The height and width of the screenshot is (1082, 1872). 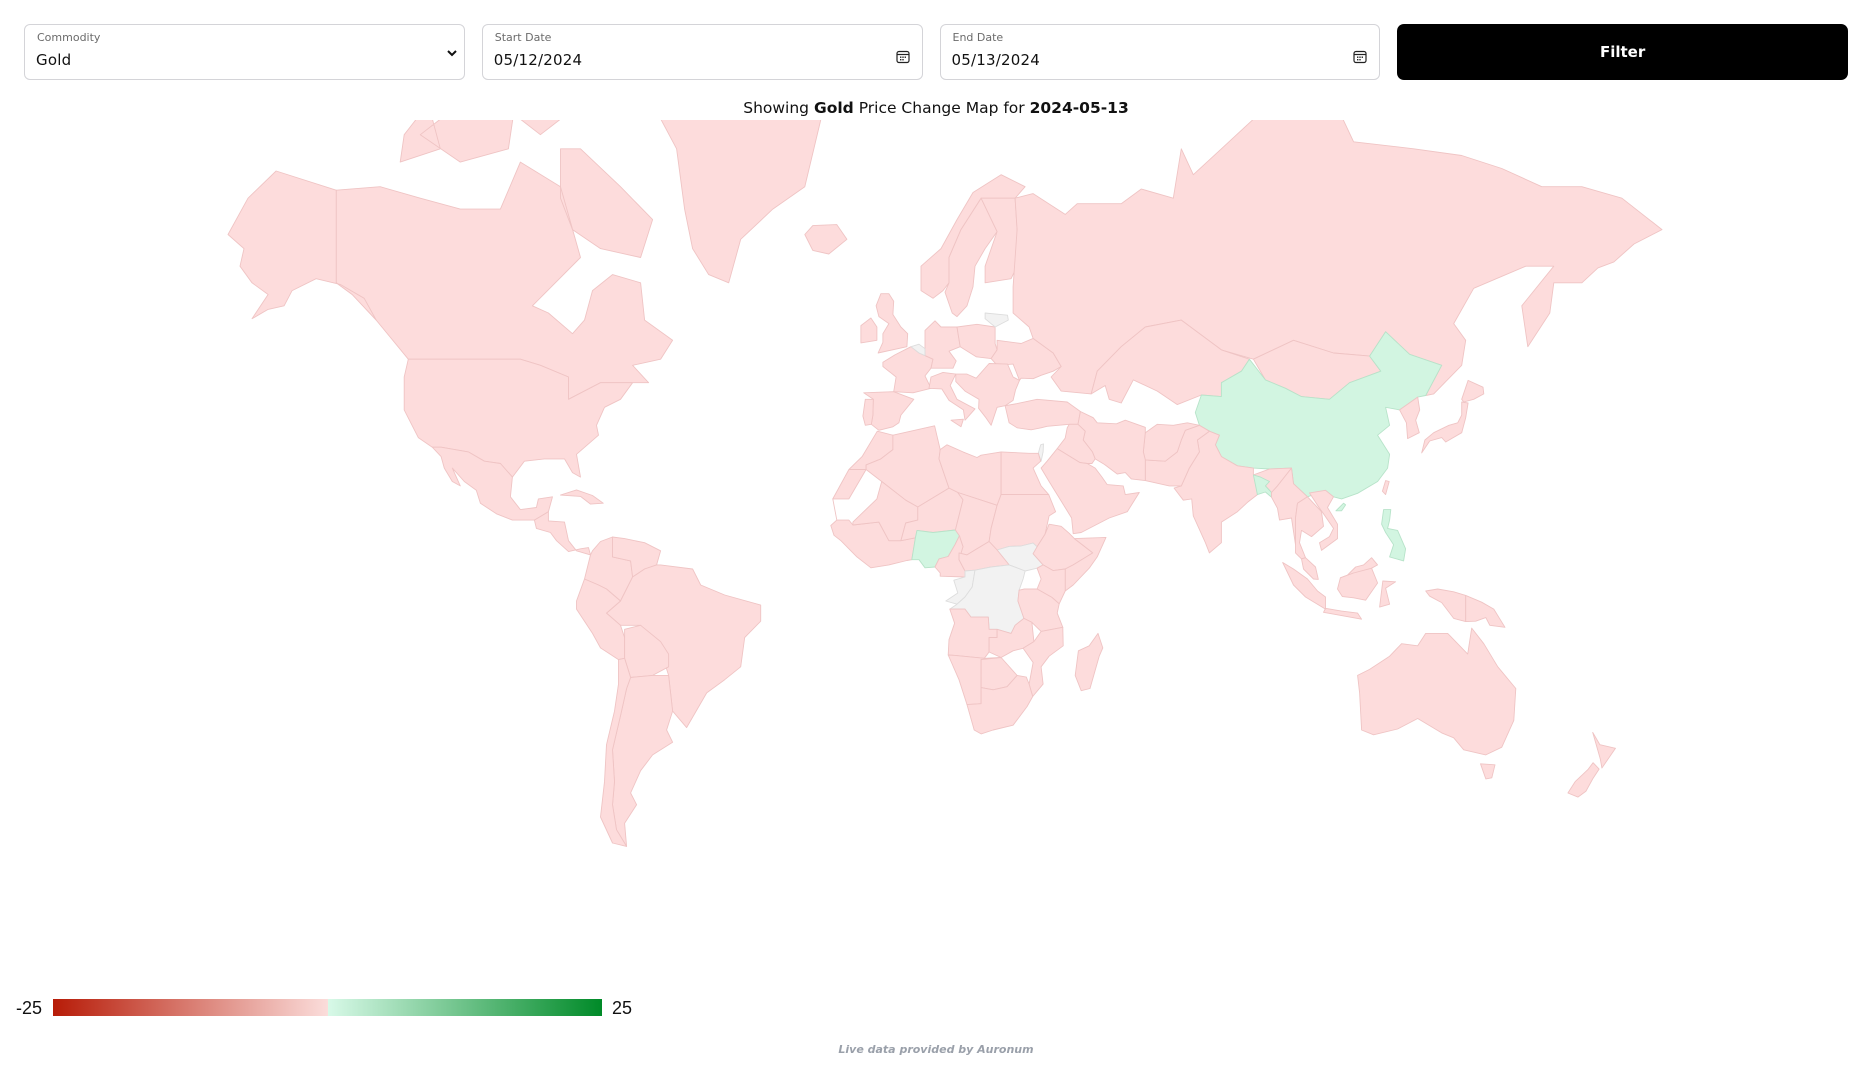 What do you see at coordinates (776, 108) in the screenshot?
I see `caption-prefix: Showing` at bounding box center [776, 108].